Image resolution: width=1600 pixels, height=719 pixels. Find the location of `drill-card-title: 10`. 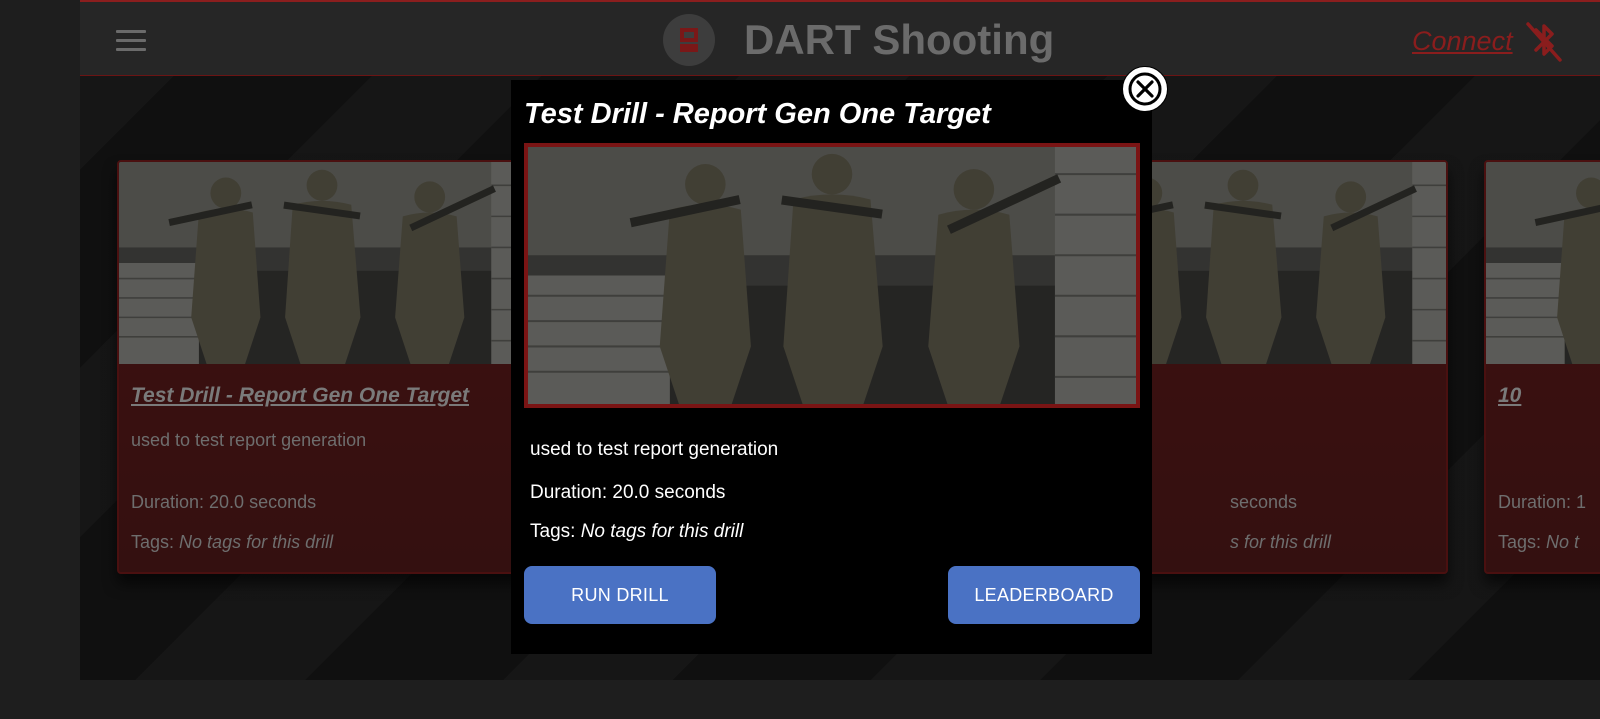

drill-card-title: 10 is located at coordinates (1509, 396).